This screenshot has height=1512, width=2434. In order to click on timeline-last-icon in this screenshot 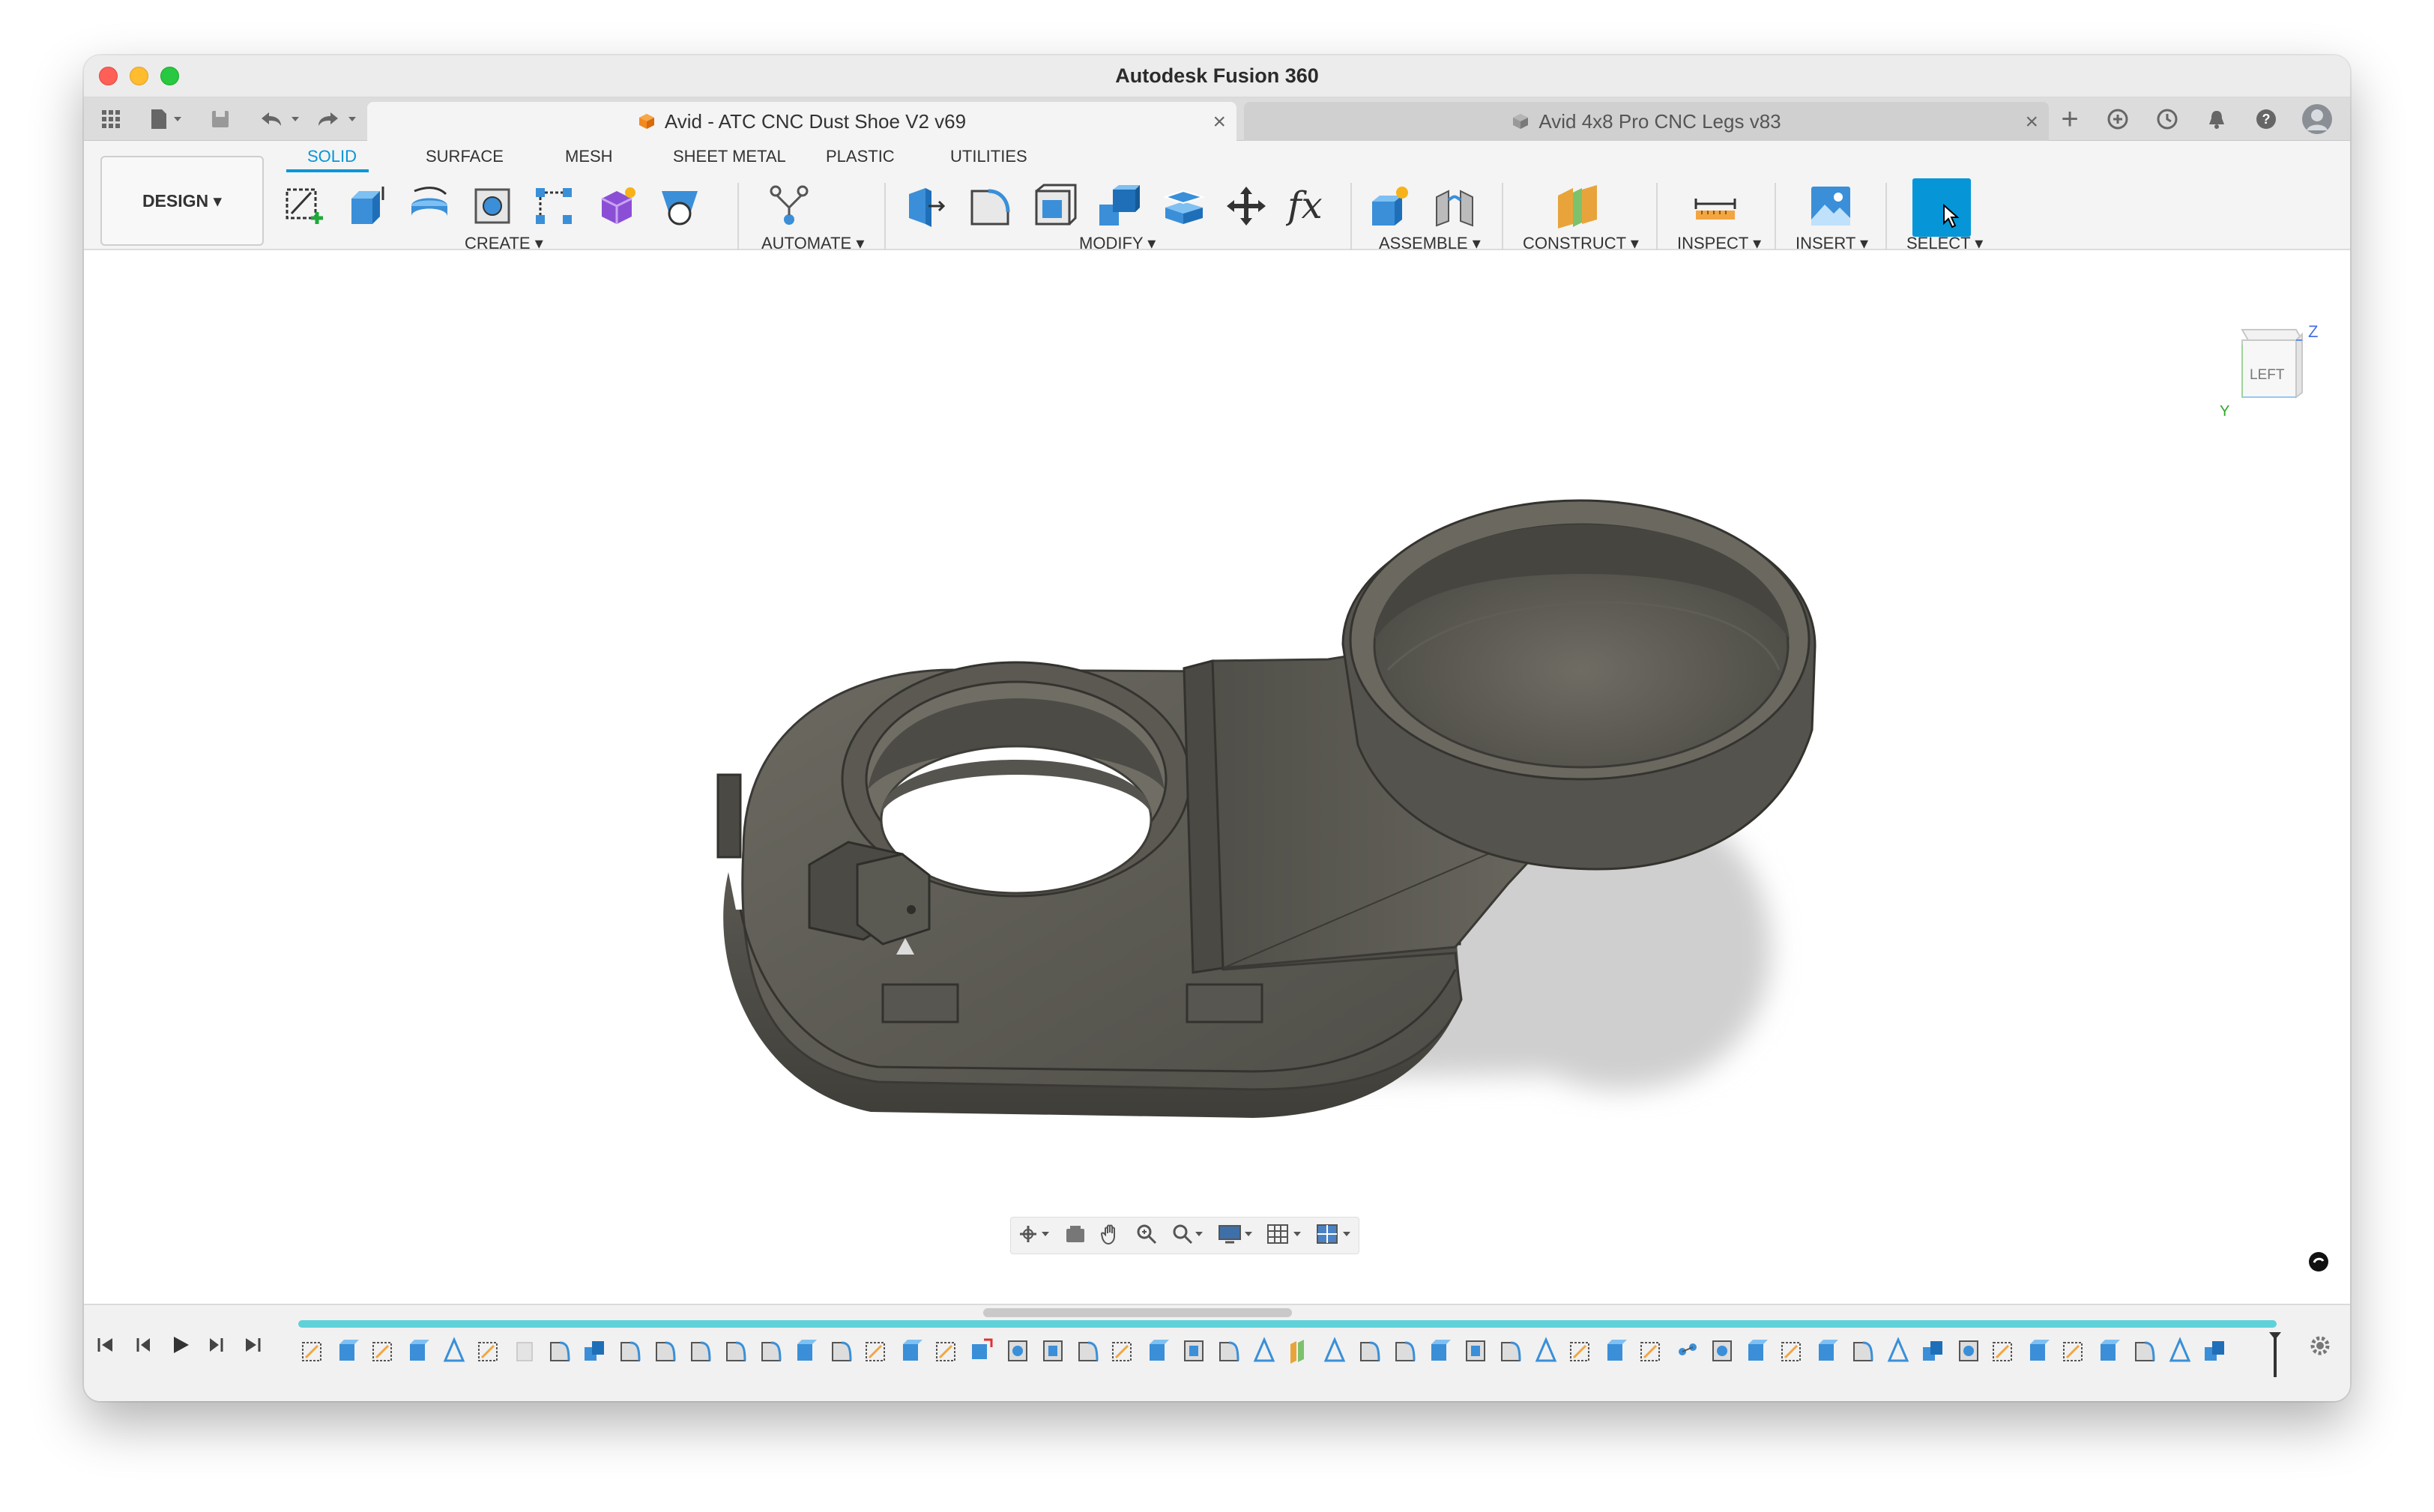, I will do `click(252, 1347)`.